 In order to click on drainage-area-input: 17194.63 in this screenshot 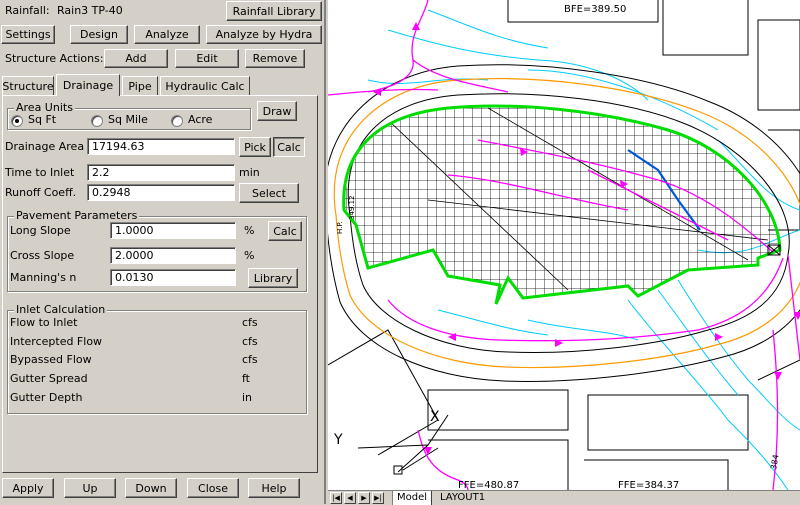, I will do `click(161, 146)`.